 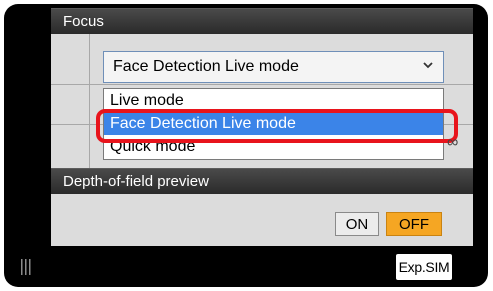 I want to click on dof-preview-section-title: Depth-of-field preview, so click(x=136, y=181).